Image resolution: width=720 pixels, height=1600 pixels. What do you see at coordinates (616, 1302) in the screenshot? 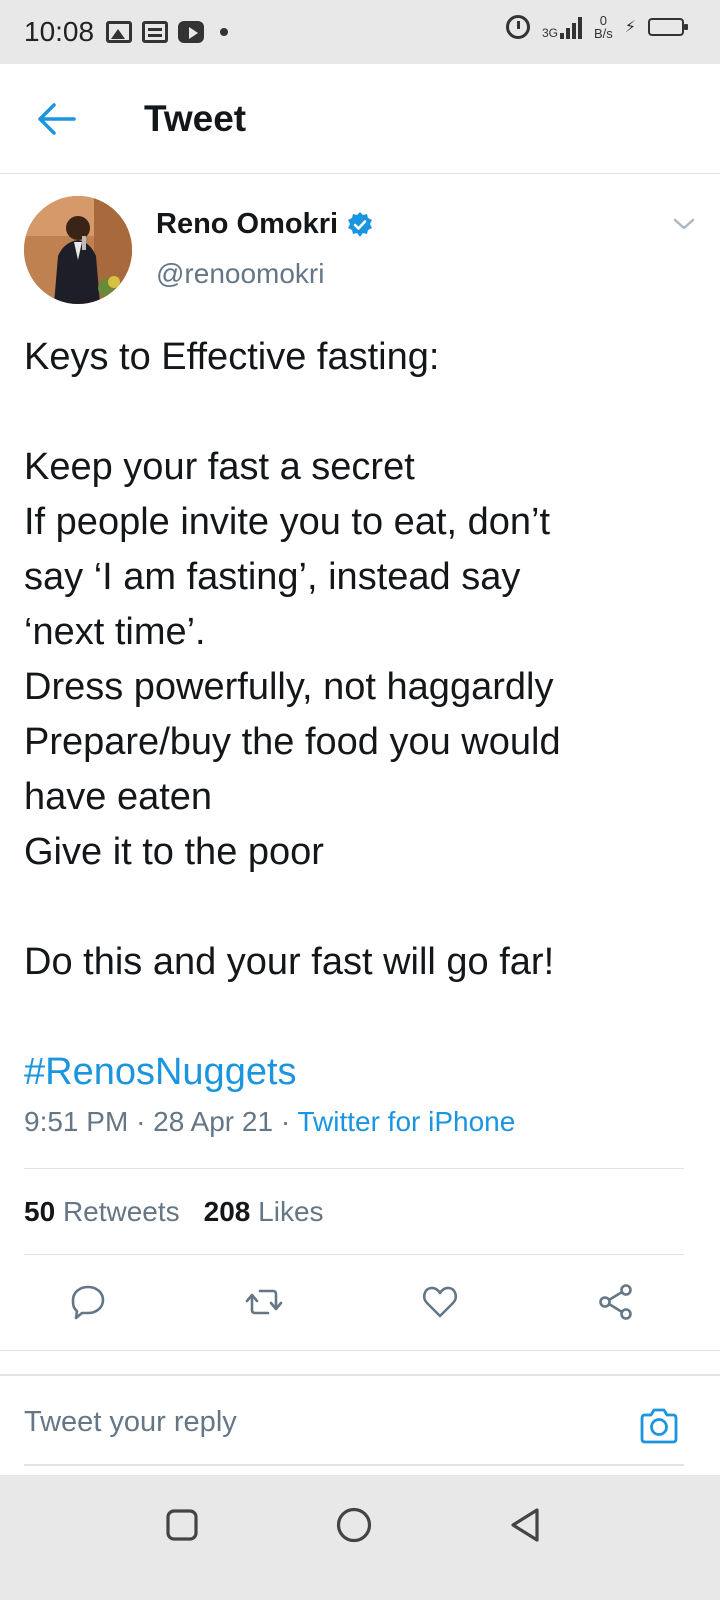
I see `share-icon` at bounding box center [616, 1302].